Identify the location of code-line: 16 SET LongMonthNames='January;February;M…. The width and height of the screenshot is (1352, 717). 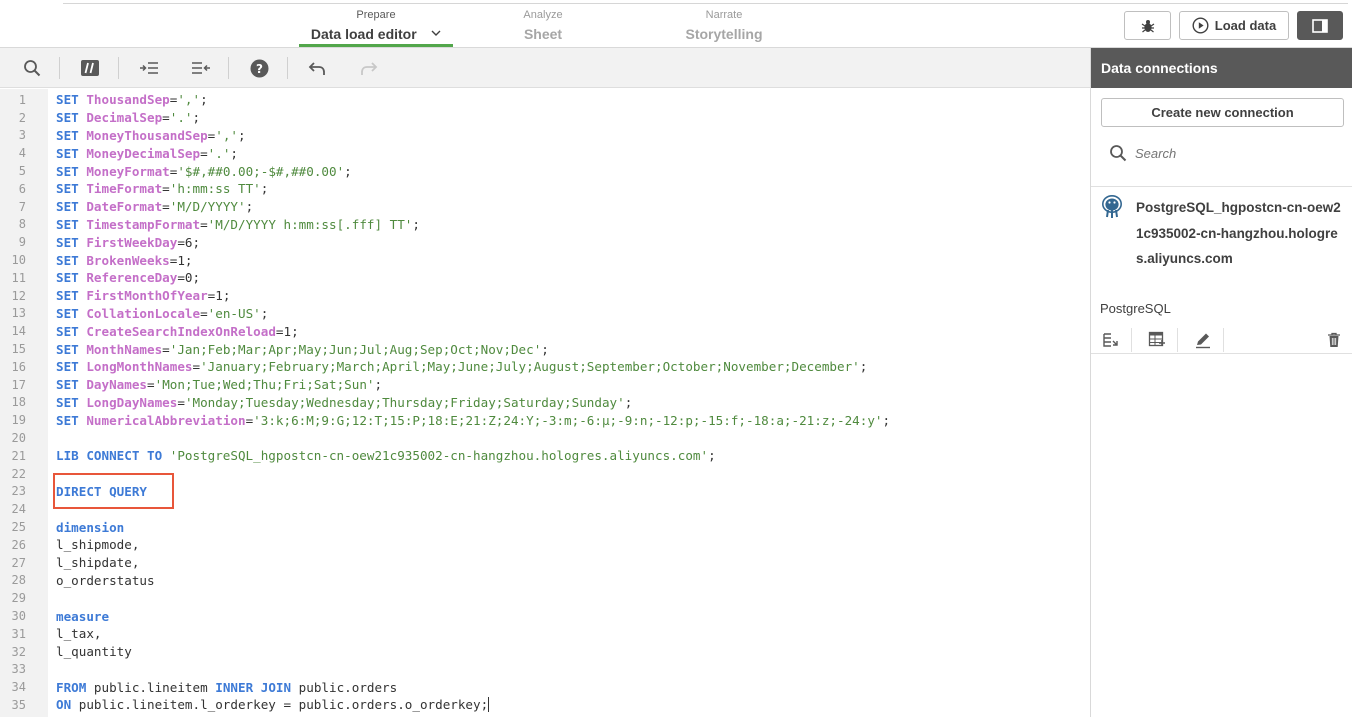
(545, 367).